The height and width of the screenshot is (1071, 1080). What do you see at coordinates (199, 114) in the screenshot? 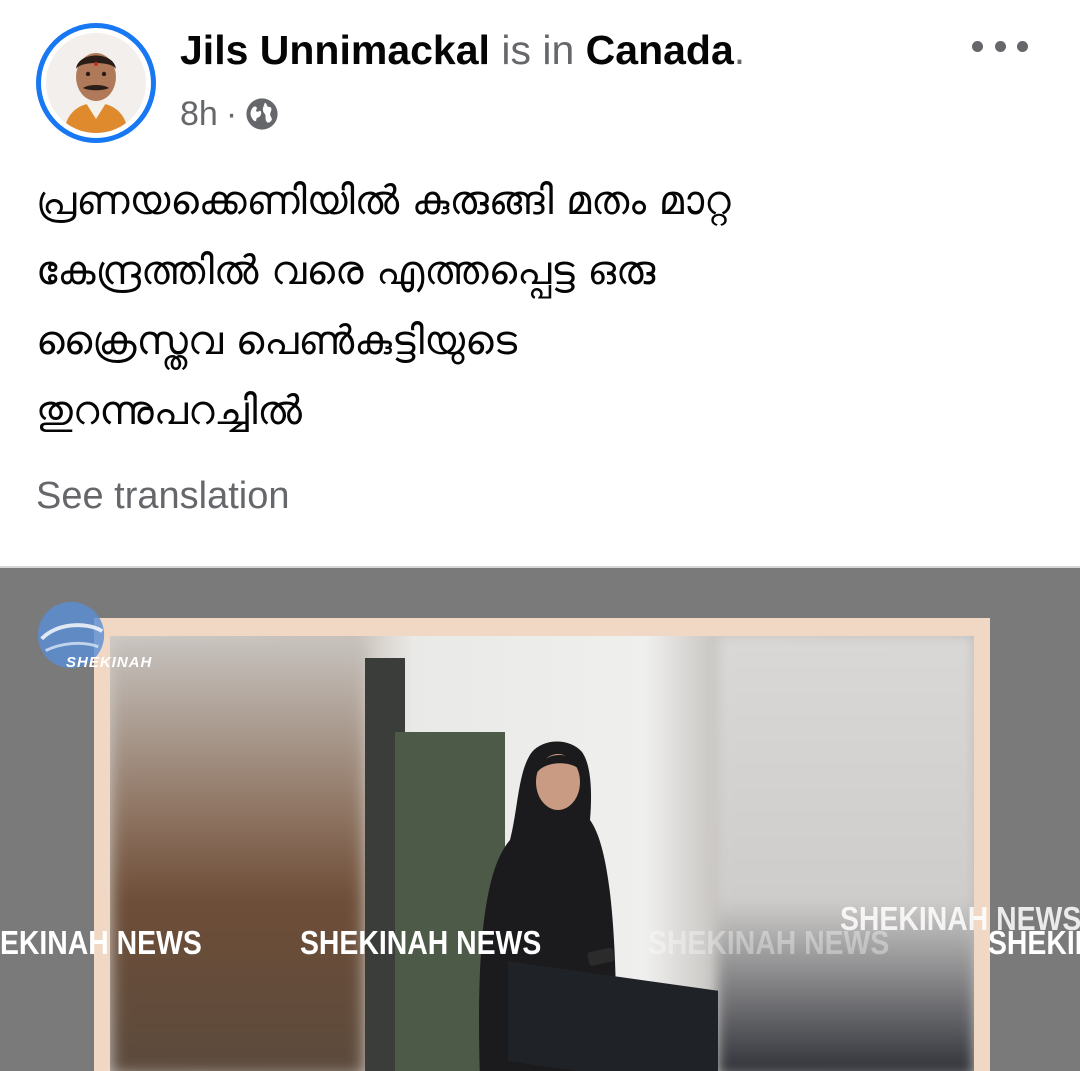
I see `post-timestamp: 8h` at bounding box center [199, 114].